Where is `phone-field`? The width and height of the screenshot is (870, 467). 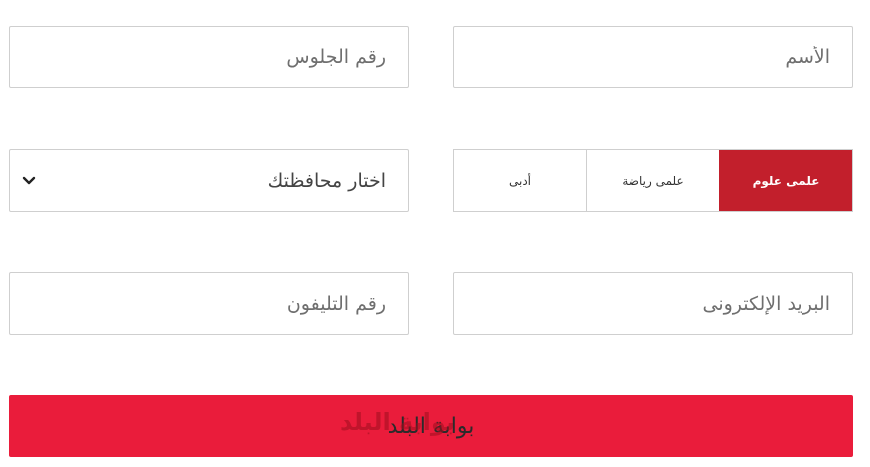 phone-field is located at coordinates (209, 303).